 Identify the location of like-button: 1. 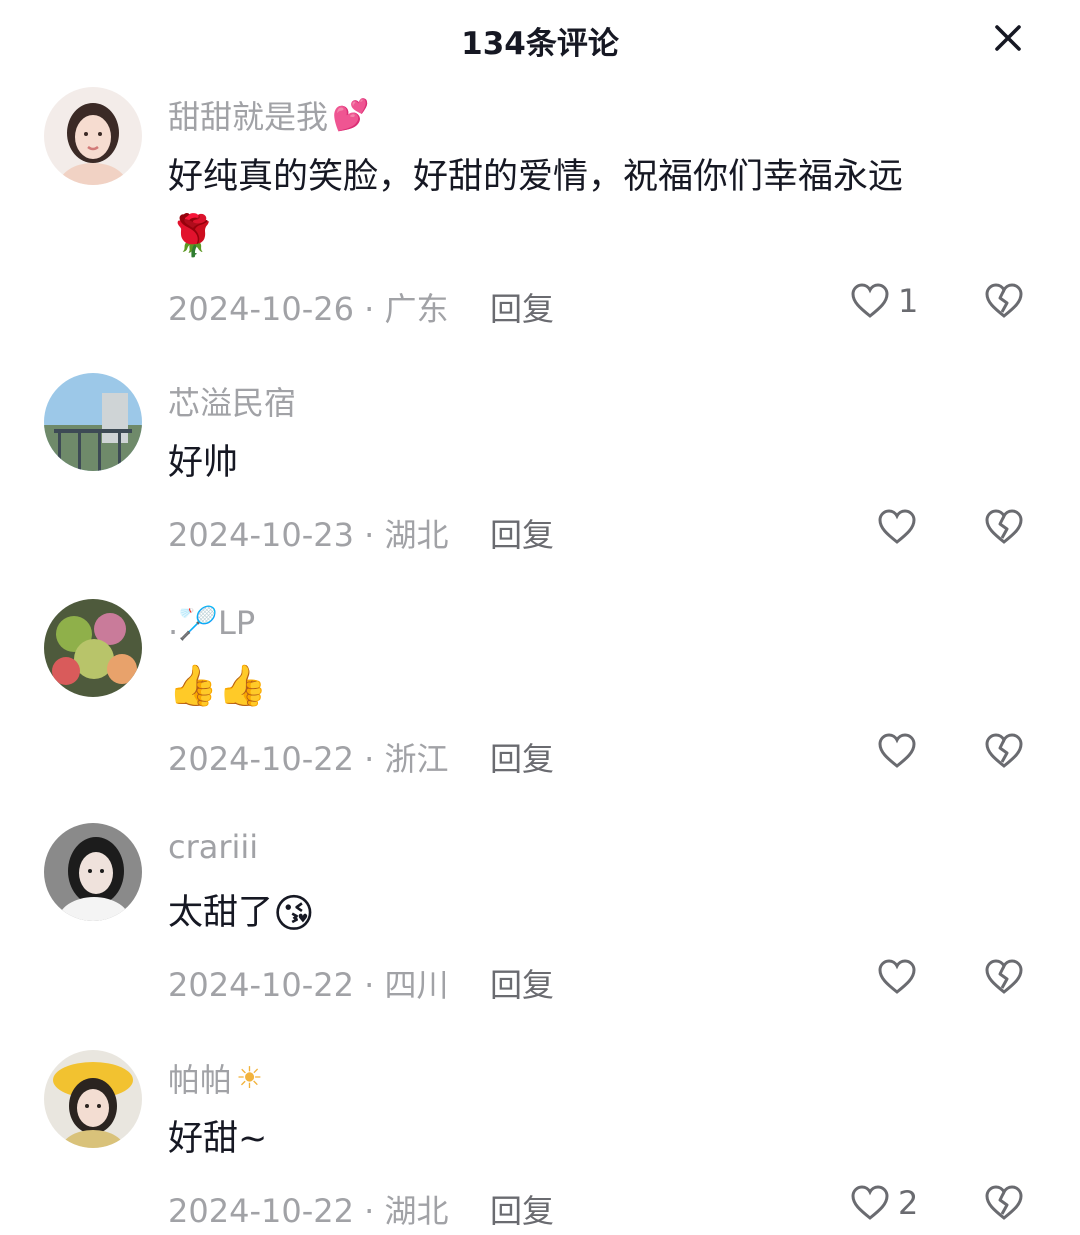
(884, 301).